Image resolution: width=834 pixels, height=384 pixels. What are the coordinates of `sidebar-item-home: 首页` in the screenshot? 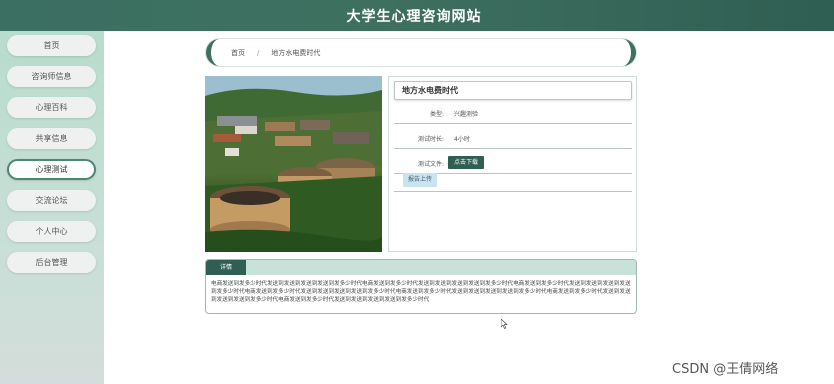 It's located at (51, 45).